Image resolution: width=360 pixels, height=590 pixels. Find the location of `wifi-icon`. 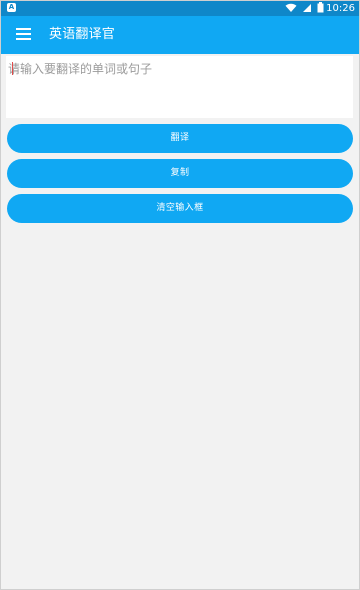

wifi-icon is located at coordinates (291, 7).